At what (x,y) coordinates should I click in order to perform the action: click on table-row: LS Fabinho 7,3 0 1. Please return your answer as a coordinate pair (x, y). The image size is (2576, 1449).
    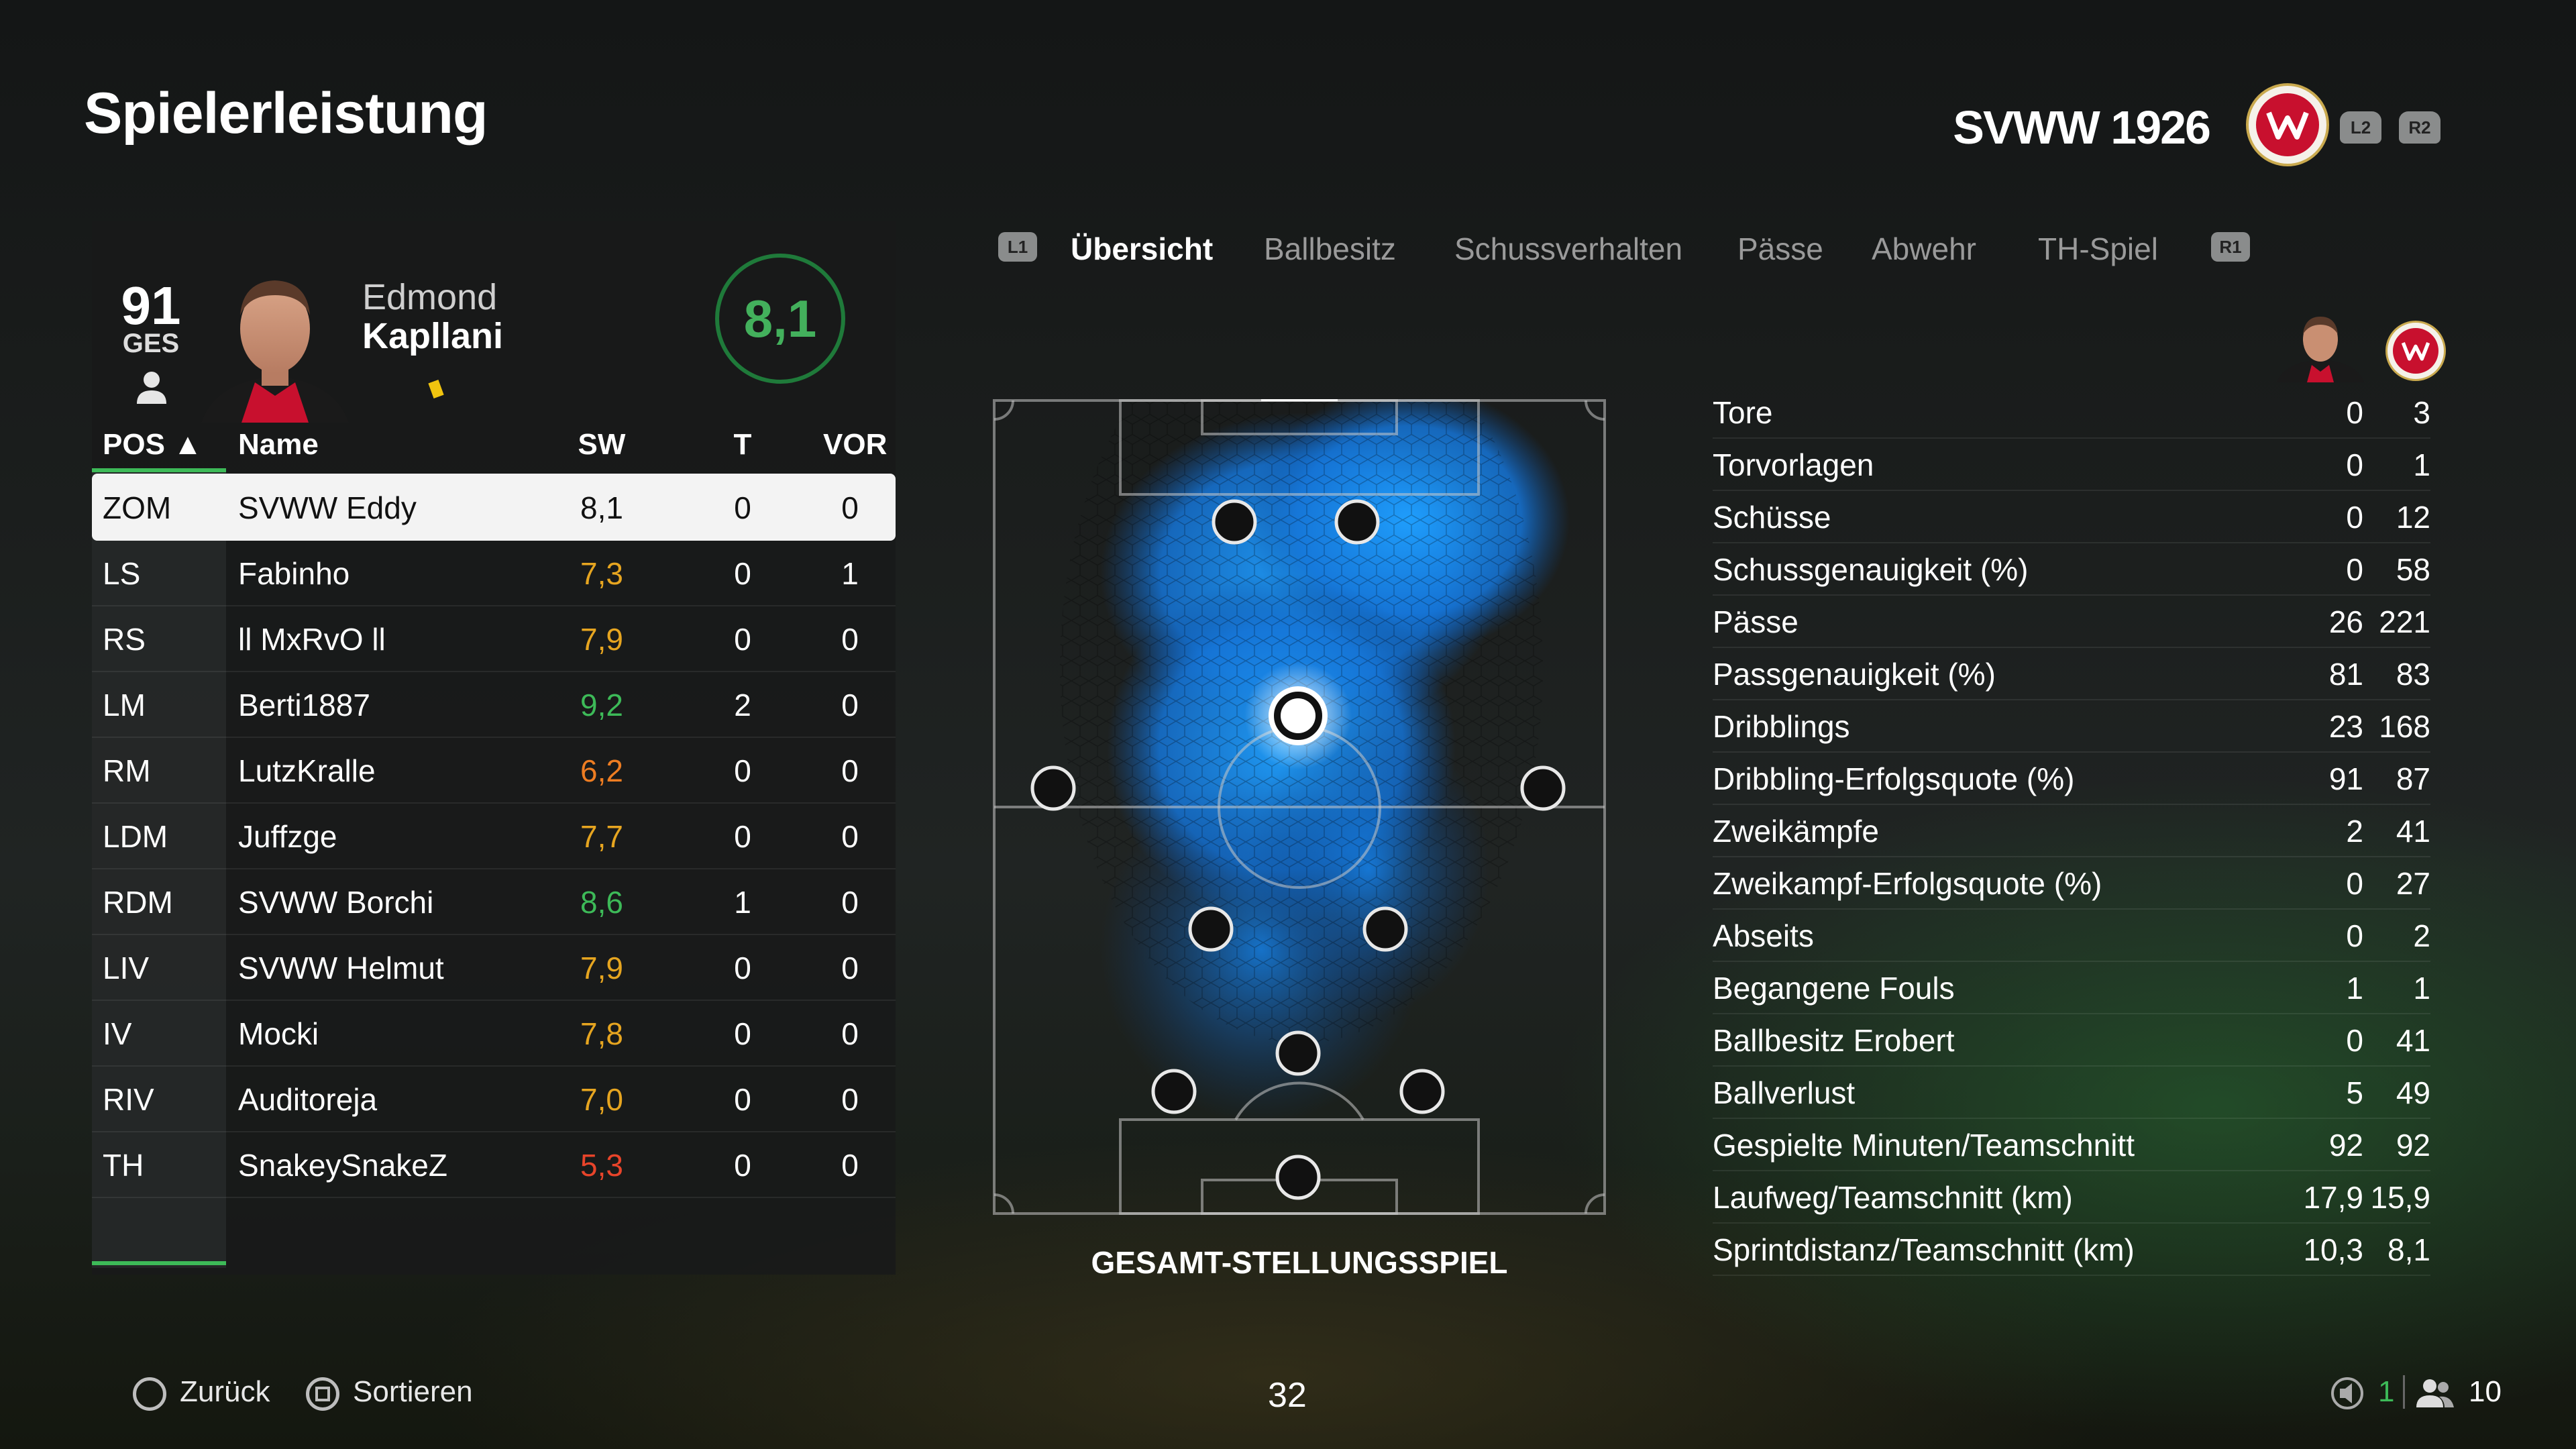
    Looking at the image, I should click on (494, 572).